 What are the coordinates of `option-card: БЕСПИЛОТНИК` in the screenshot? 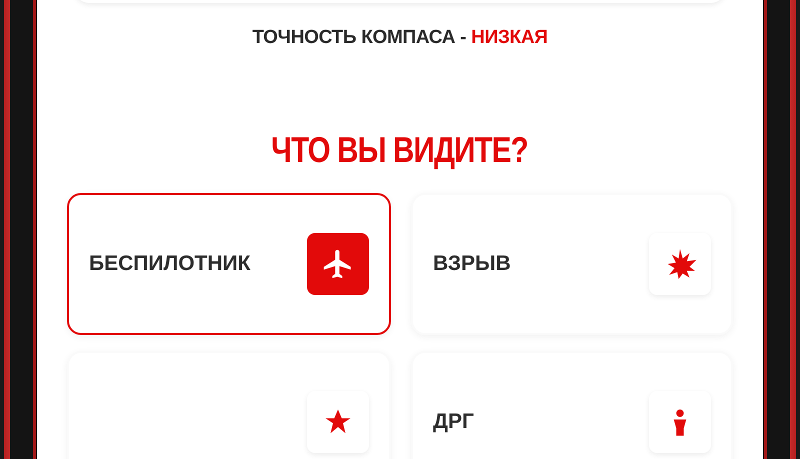 It's located at (229, 264).